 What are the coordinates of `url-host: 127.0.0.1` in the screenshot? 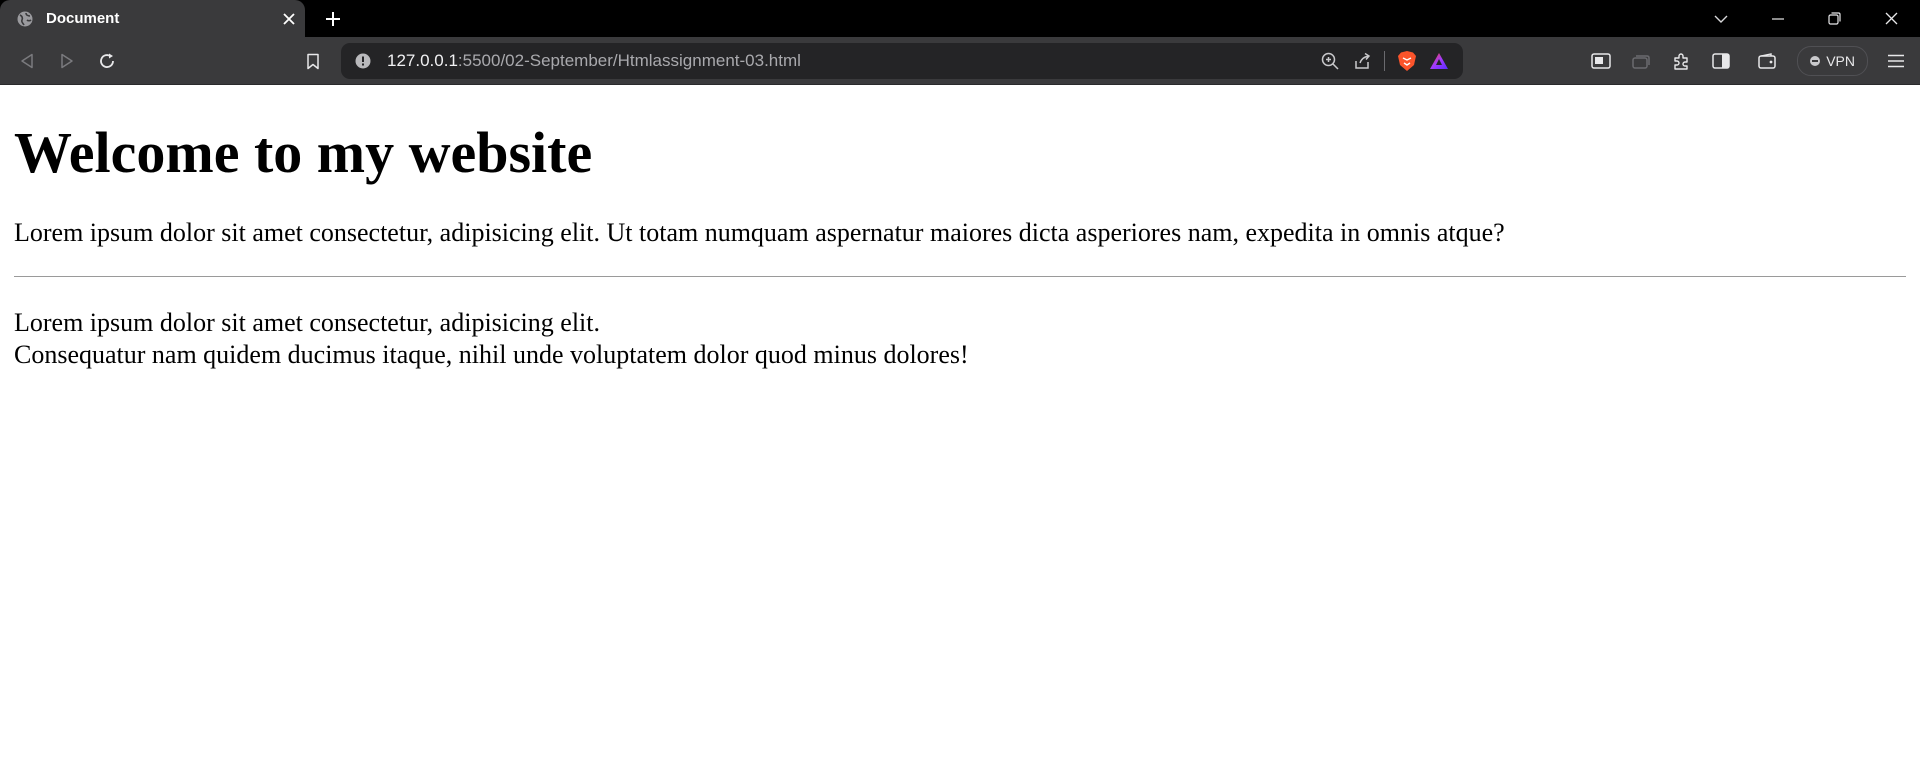 It's located at (422, 60).